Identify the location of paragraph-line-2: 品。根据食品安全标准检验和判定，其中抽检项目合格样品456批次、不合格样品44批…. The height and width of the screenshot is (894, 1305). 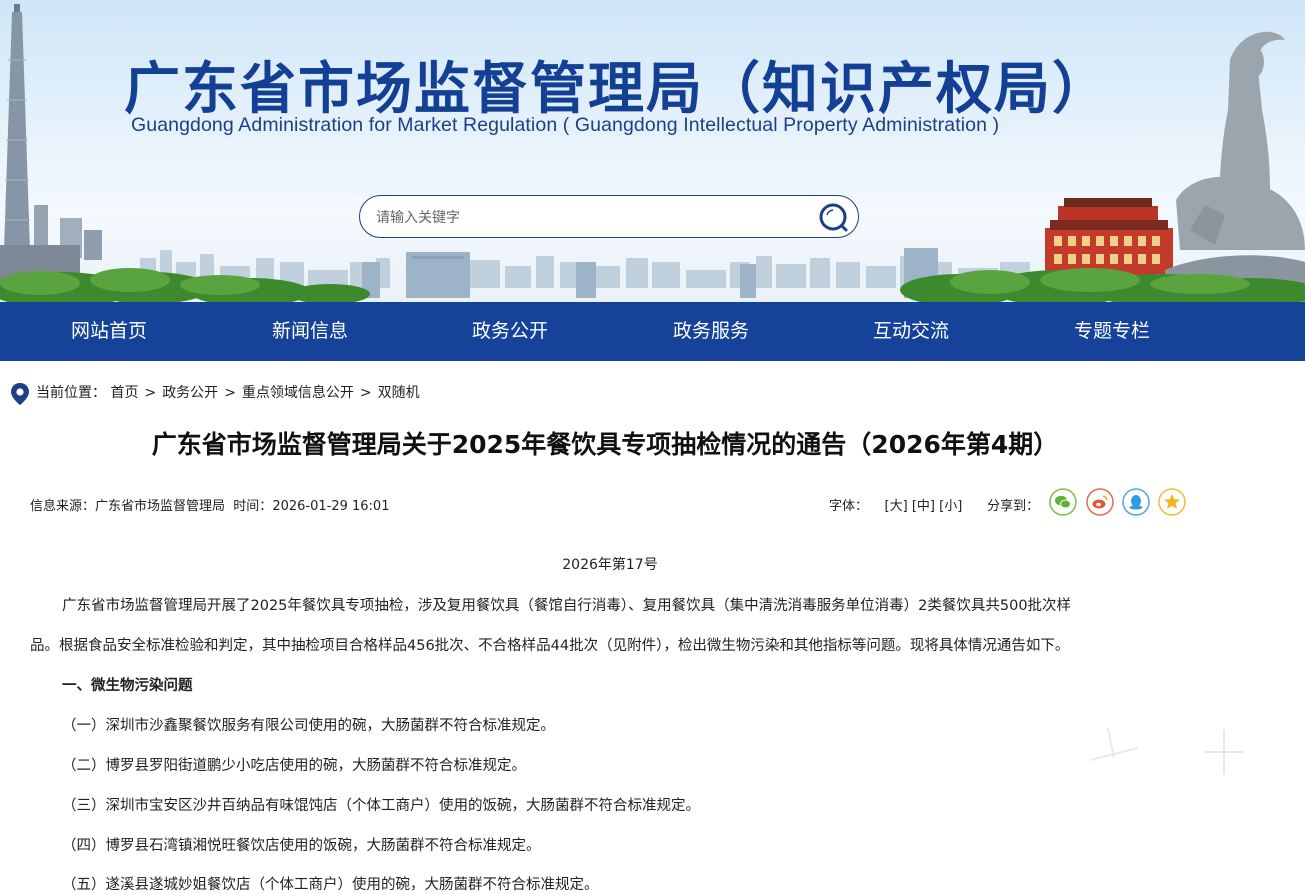
(550, 646).